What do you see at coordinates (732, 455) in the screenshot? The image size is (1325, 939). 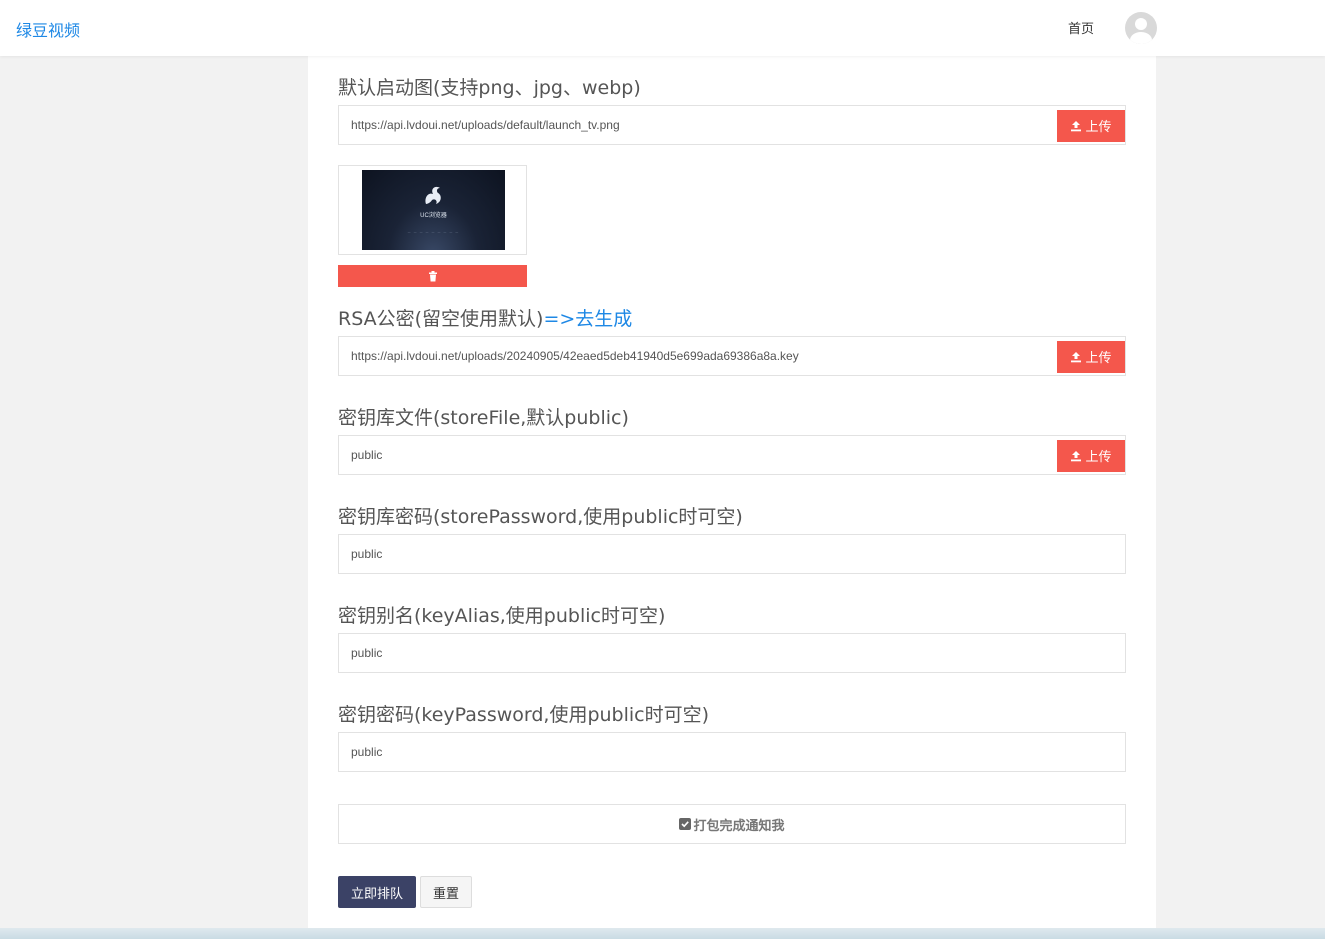 I see `store-file-input: public 上传` at bounding box center [732, 455].